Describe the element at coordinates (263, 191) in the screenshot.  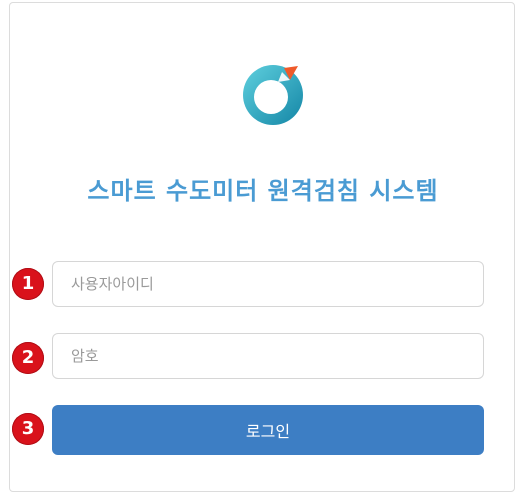
I see `page-title: 스마트 수도미터 원격검침 시스템` at that location.